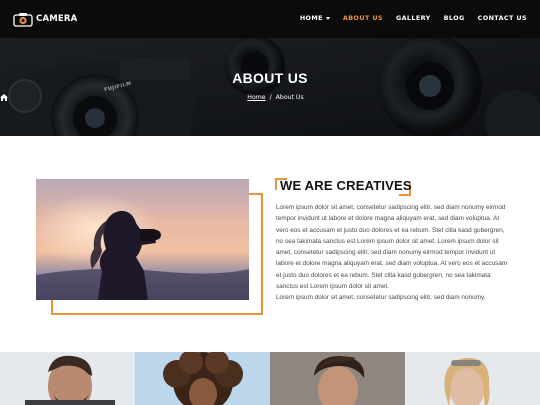 The height and width of the screenshot is (405, 540). I want to click on nav-item-label: ABOUT US, so click(362, 18).